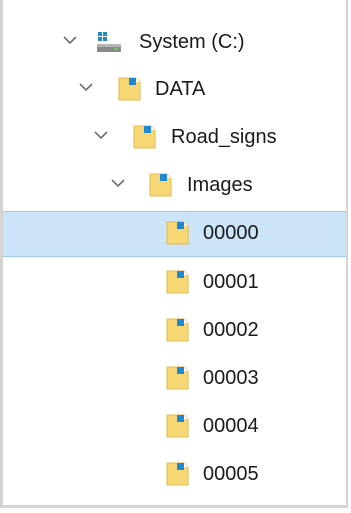 The image size is (351, 513). Describe the element at coordinates (231, 330) in the screenshot. I see `tree-item-label: 00002` at that location.